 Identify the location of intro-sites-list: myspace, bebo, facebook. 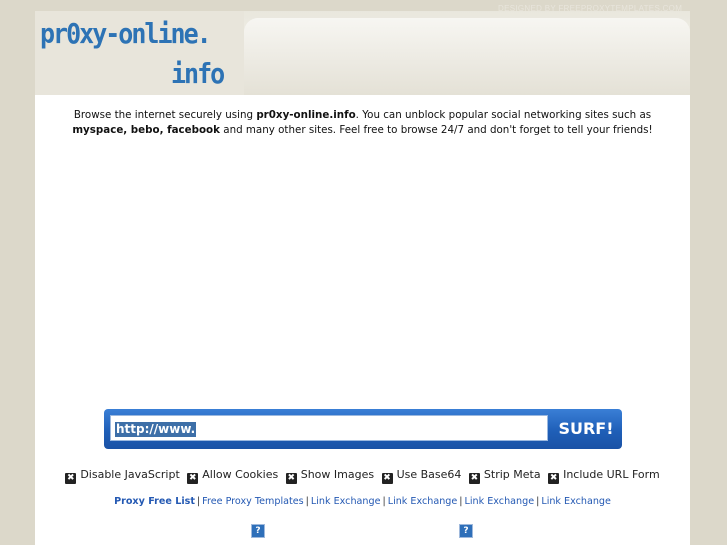
(146, 130).